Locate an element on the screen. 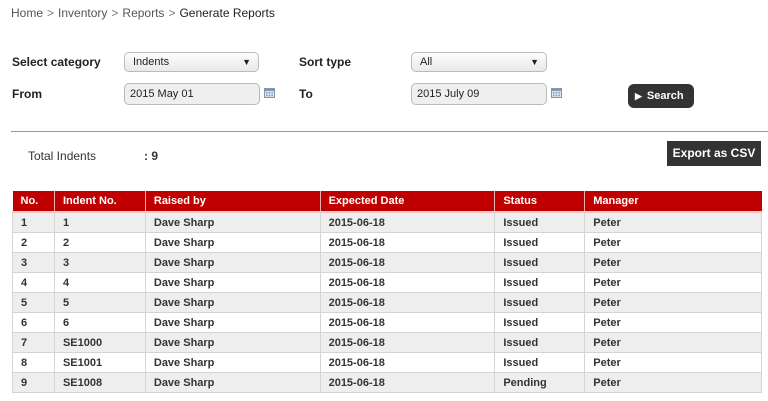 The image size is (768, 401). cell-status: Pending is located at coordinates (540, 382).